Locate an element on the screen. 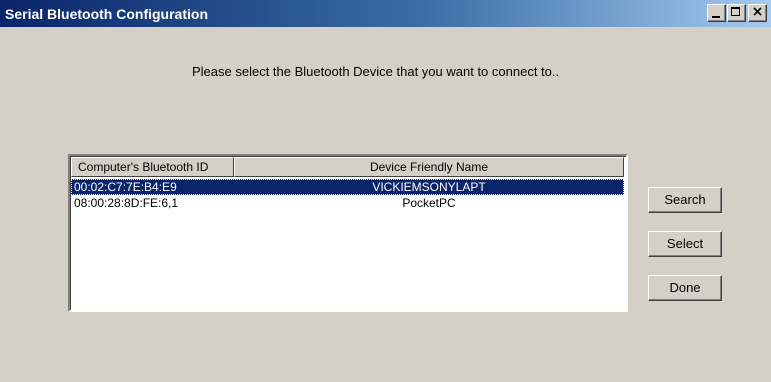  window-title: Serial Bluetooth Configuration is located at coordinates (106, 14).